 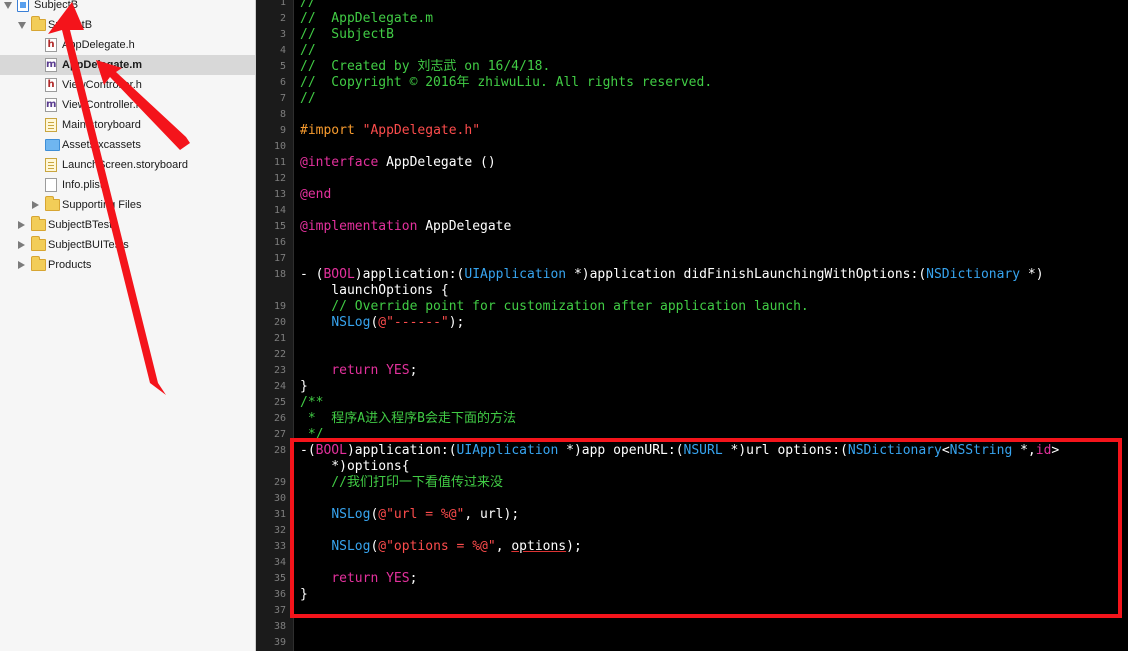 I want to click on line-number: 36, so click(x=279, y=594).